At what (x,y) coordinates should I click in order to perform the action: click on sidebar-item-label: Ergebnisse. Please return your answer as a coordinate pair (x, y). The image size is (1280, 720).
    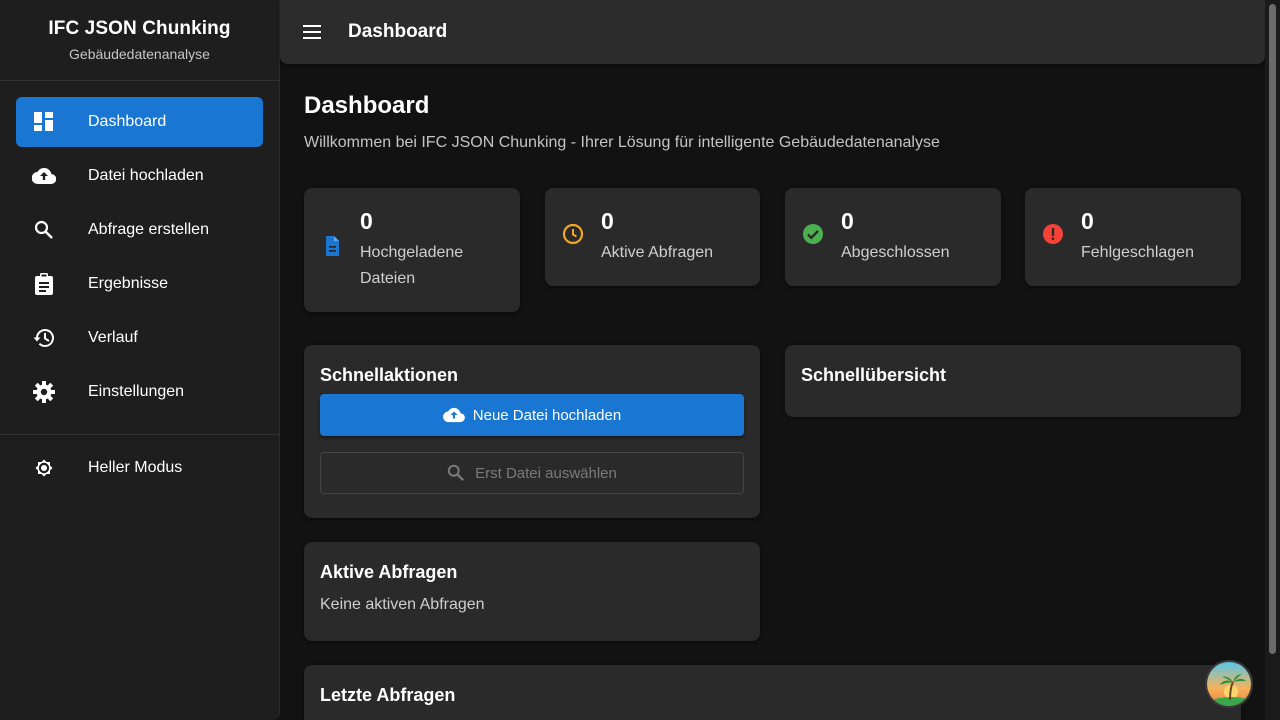
    Looking at the image, I should click on (128, 283).